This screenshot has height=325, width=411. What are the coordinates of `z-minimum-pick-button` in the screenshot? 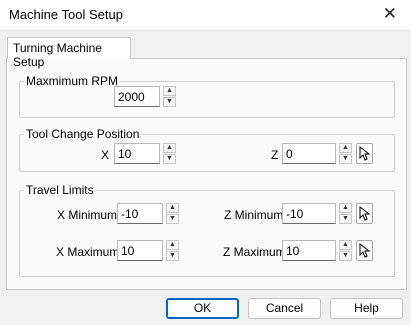 It's located at (364, 213).